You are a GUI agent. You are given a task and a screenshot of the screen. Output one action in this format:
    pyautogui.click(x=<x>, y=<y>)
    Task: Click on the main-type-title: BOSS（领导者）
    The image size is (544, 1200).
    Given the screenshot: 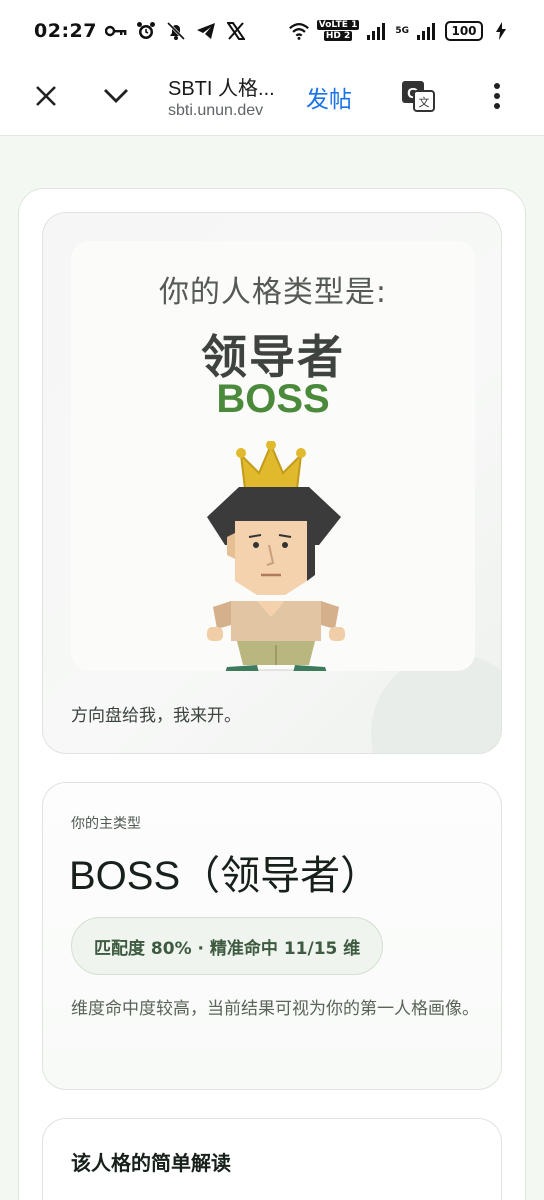 What is the action you would take?
    pyautogui.click(x=225, y=876)
    